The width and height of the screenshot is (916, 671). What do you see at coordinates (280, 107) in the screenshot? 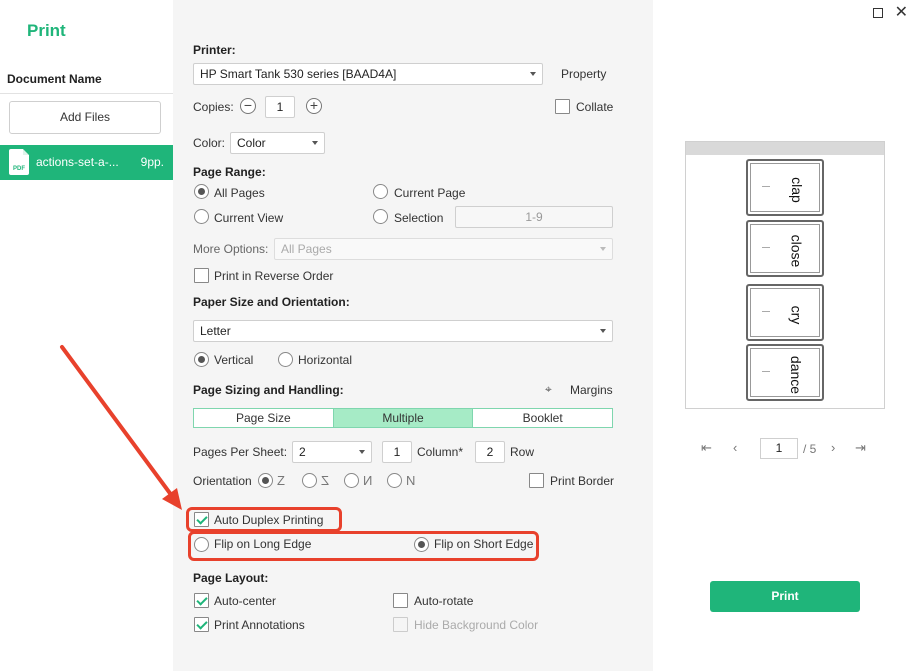
I see `copies-input: 1` at bounding box center [280, 107].